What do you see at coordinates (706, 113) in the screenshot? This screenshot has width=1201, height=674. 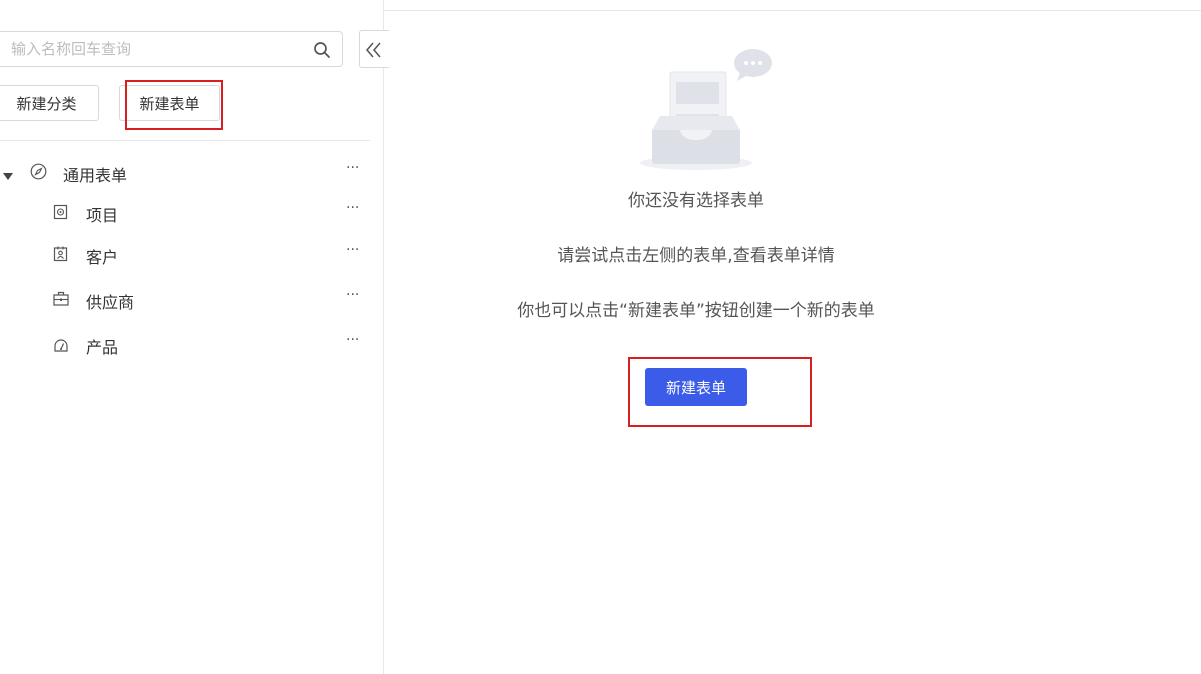 I see `empty-inbox-illustration` at bounding box center [706, 113].